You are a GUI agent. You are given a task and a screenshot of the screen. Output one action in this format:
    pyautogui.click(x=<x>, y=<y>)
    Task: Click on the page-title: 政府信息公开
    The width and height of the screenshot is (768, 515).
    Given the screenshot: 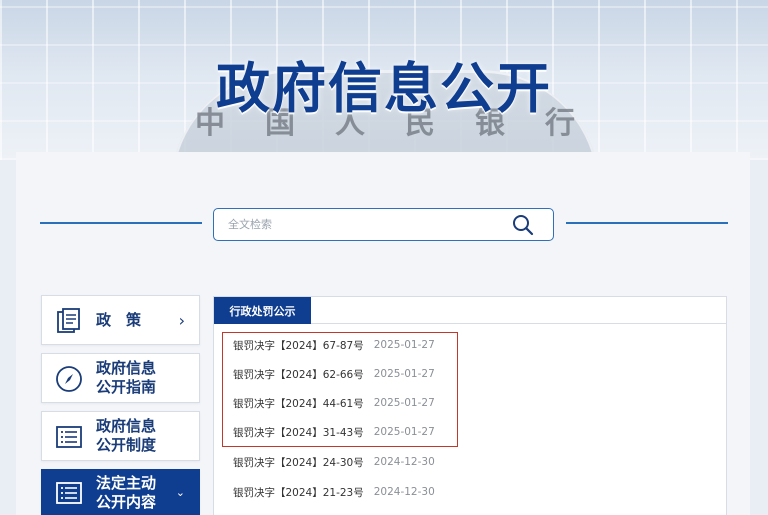 What is the action you would take?
    pyautogui.click(x=384, y=88)
    